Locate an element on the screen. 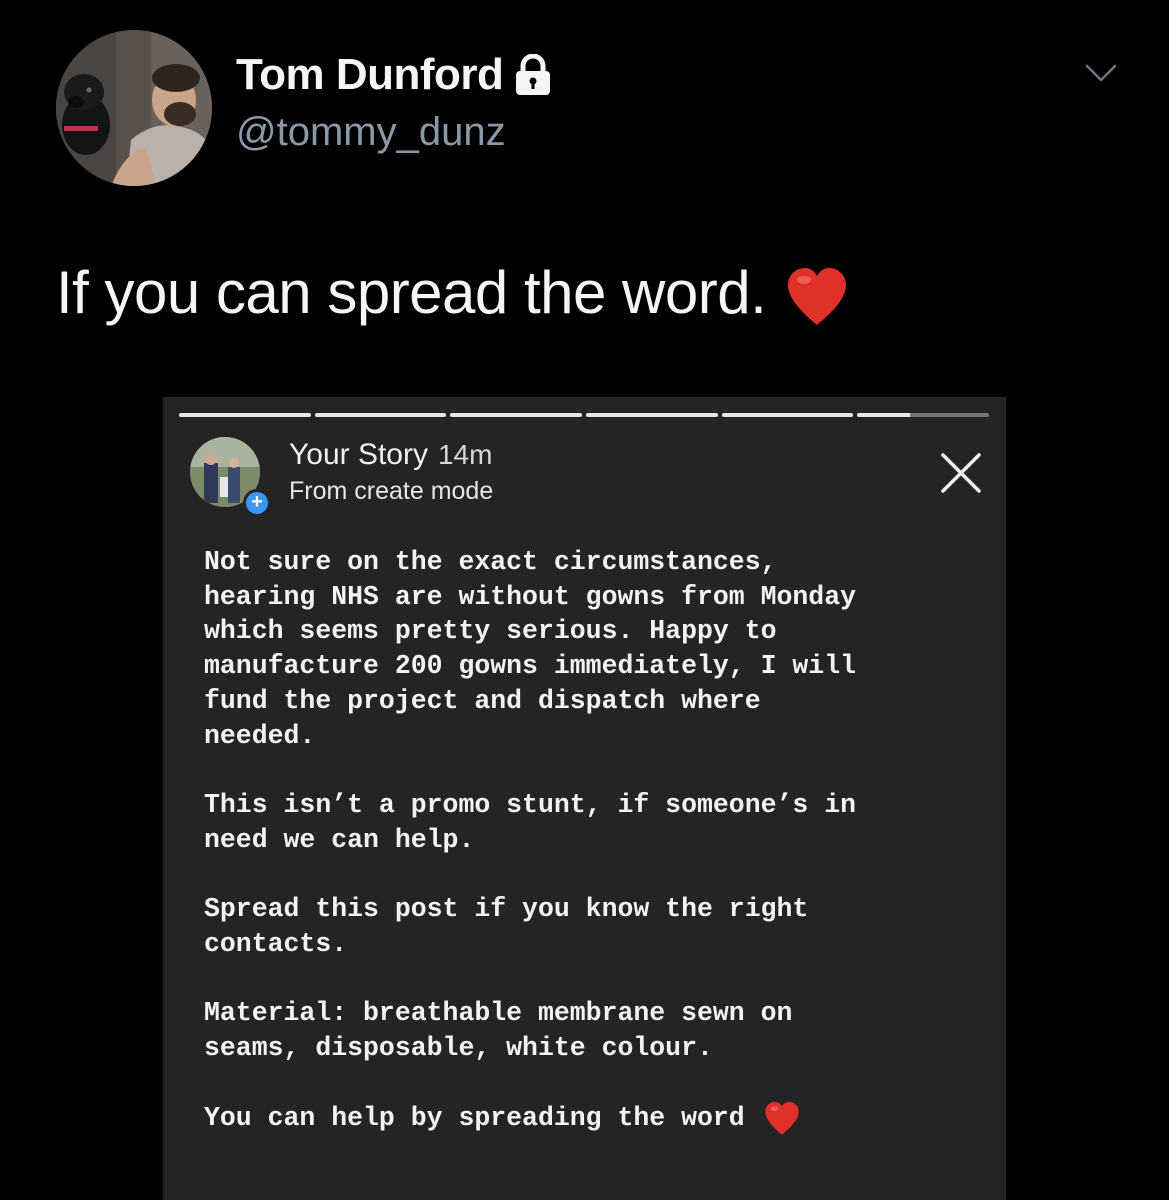 This screenshot has height=1200, width=1169. story-progress-segment-current is located at coordinates (923, 415).